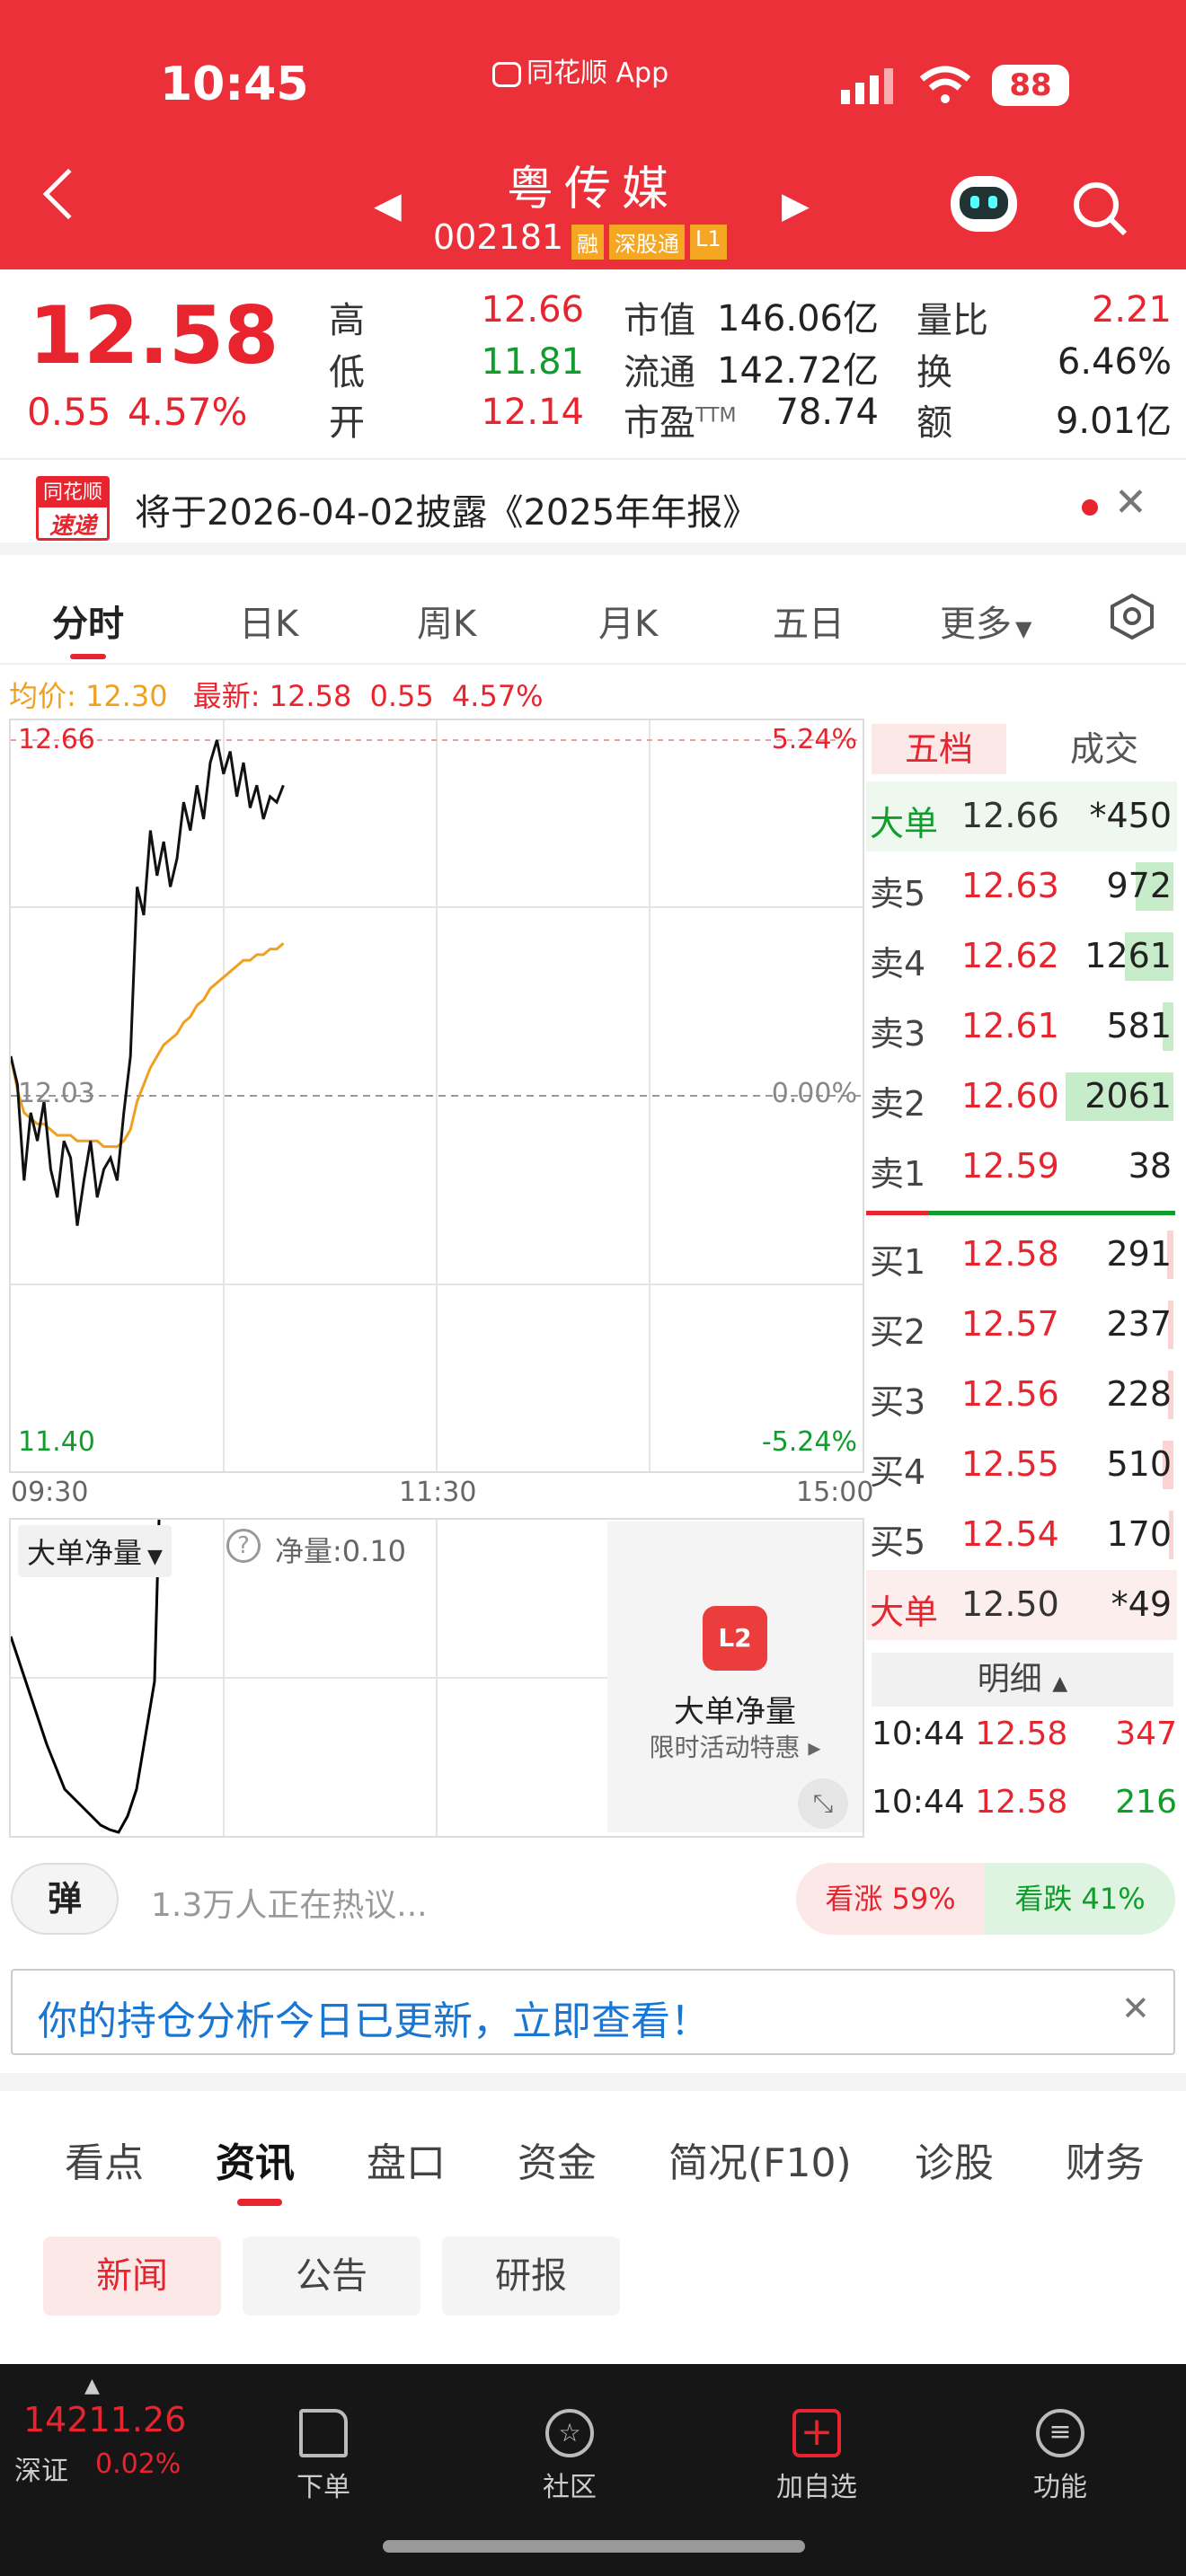 The height and width of the screenshot is (2576, 1186). Describe the element at coordinates (347, 423) in the screenshot. I see `label-open: 开` at that location.